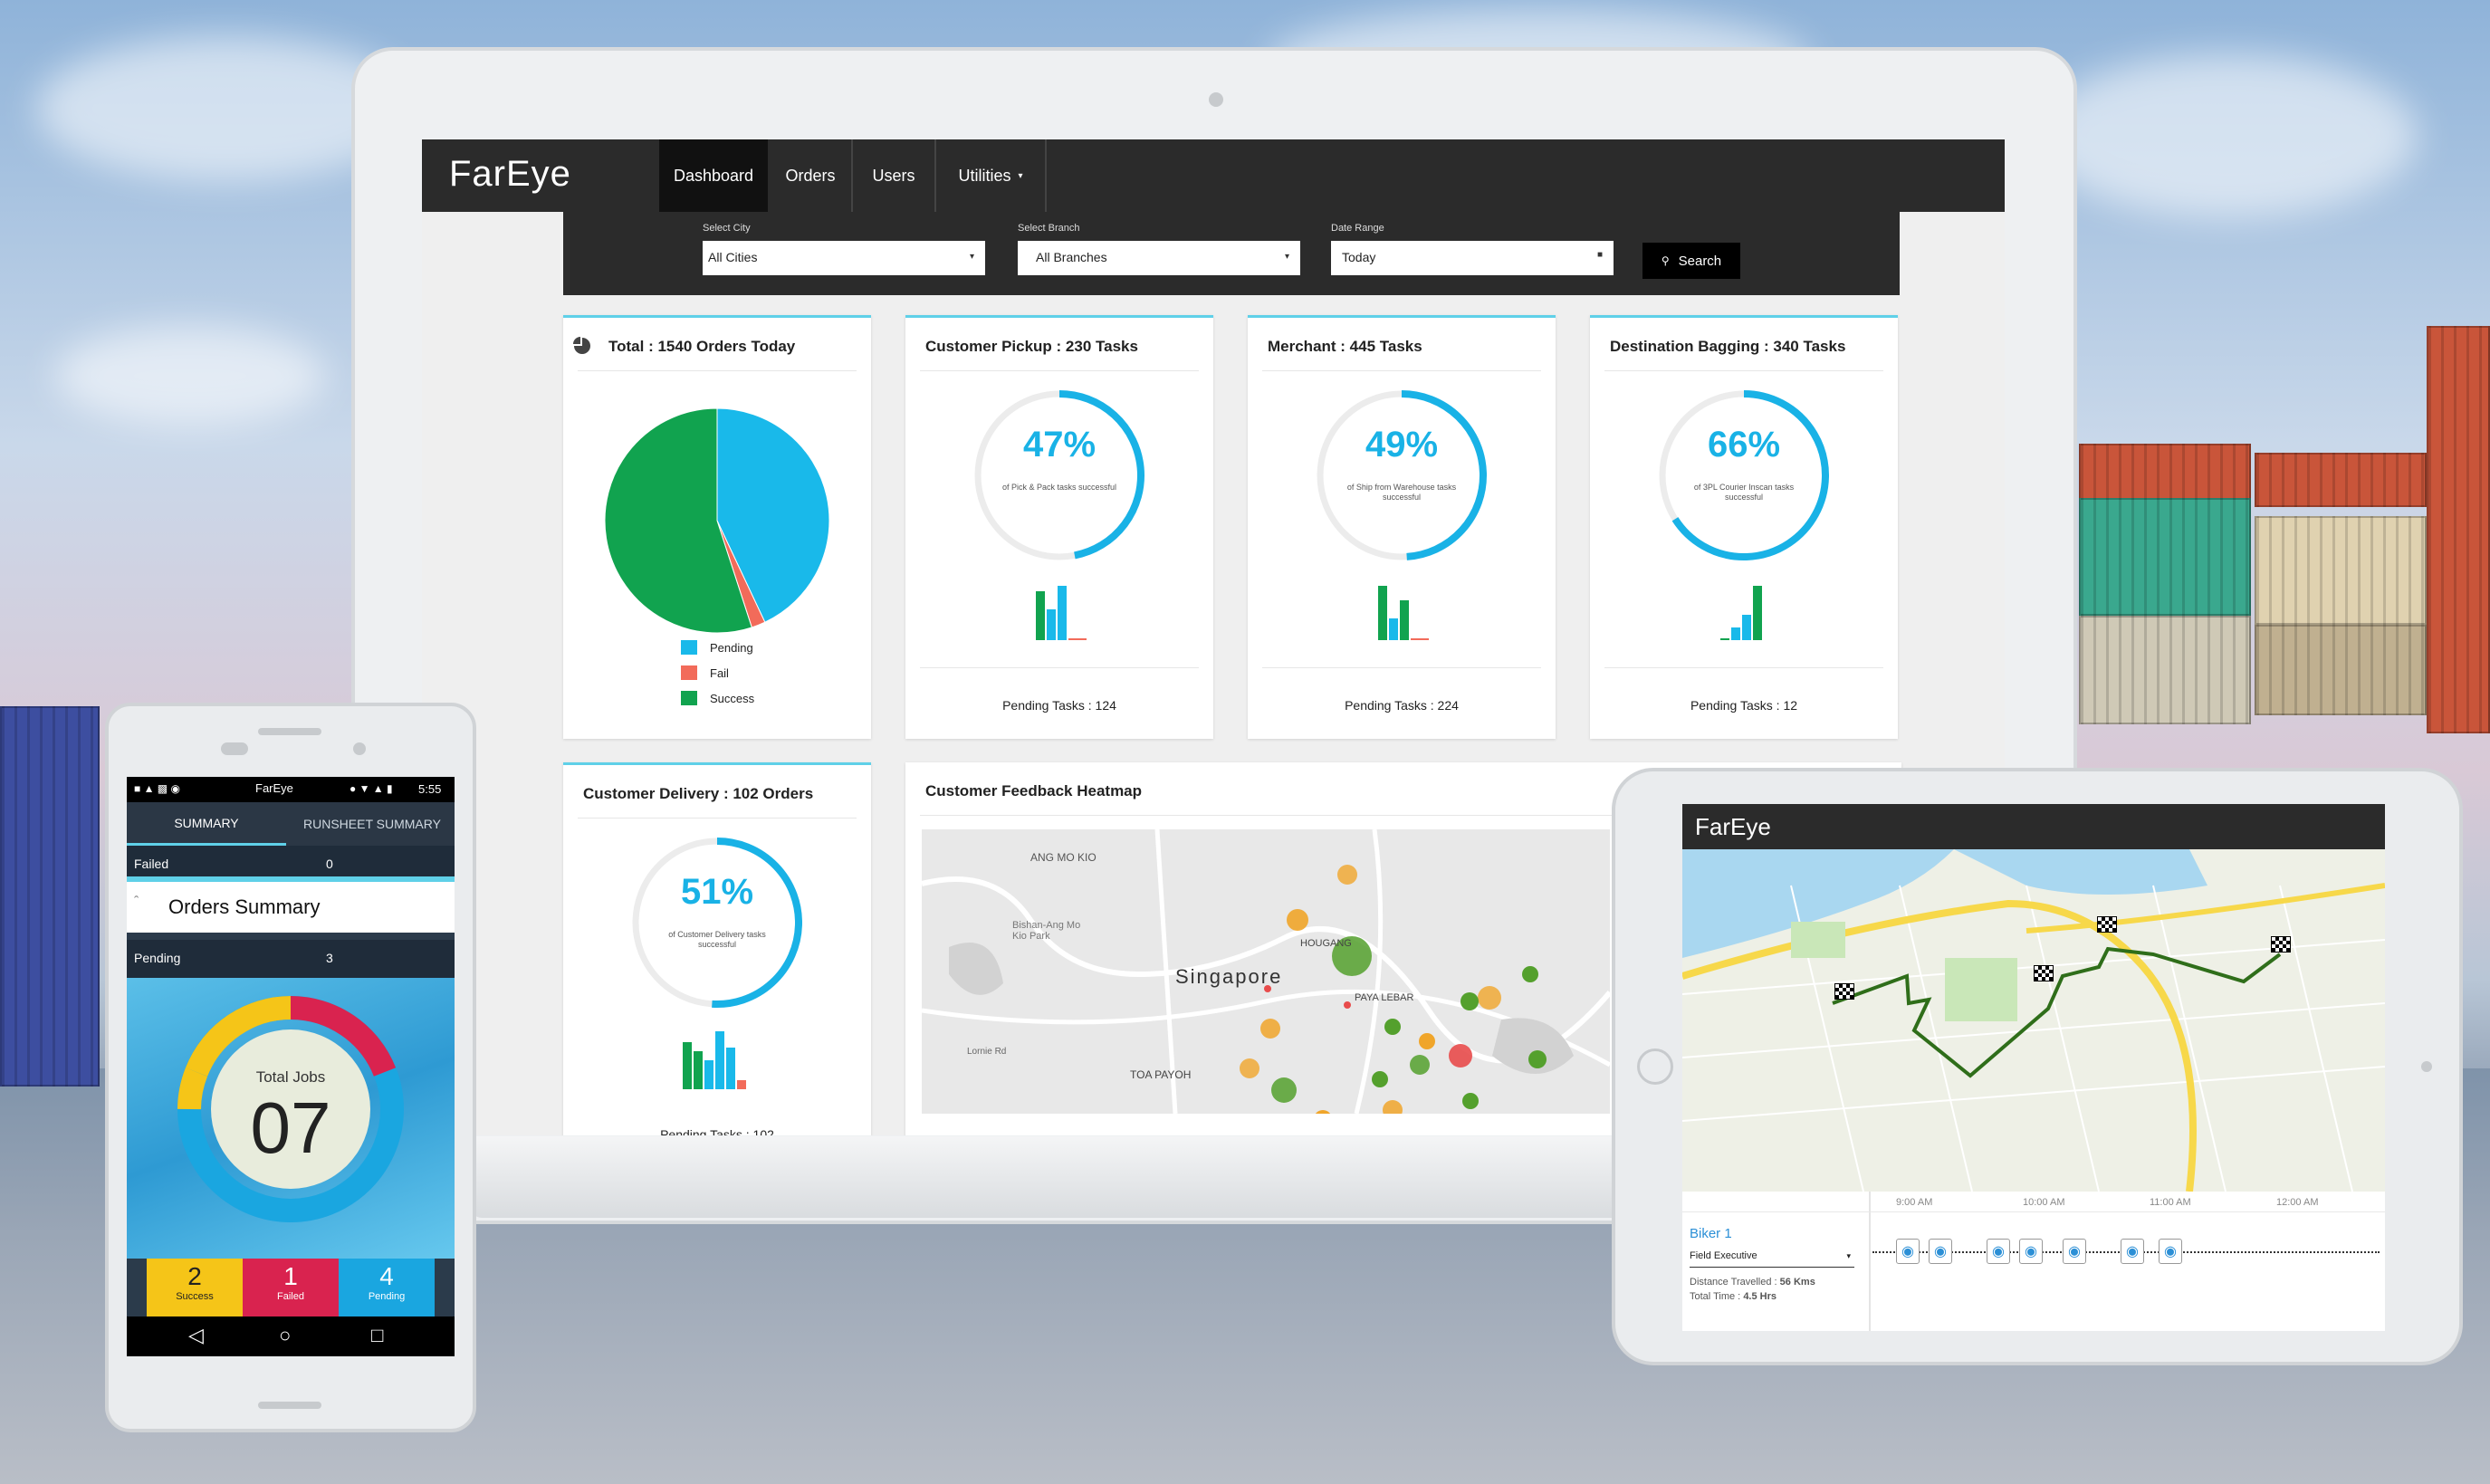 This screenshot has height=1484, width=2490. I want to click on chevron-up-icon: ˆ, so click(136, 902).